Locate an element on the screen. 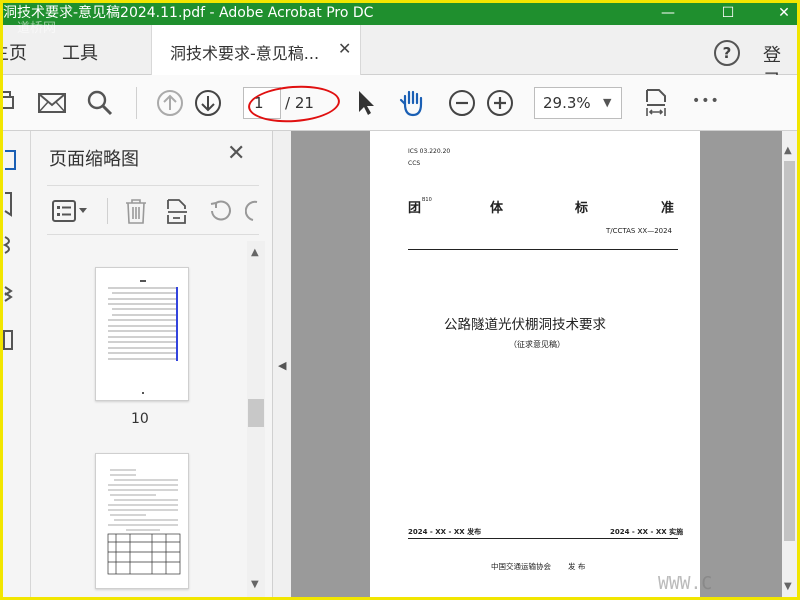 The width and height of the screenshot is (800, 600). extract-pages-icon is located at coordinates (178, 211).